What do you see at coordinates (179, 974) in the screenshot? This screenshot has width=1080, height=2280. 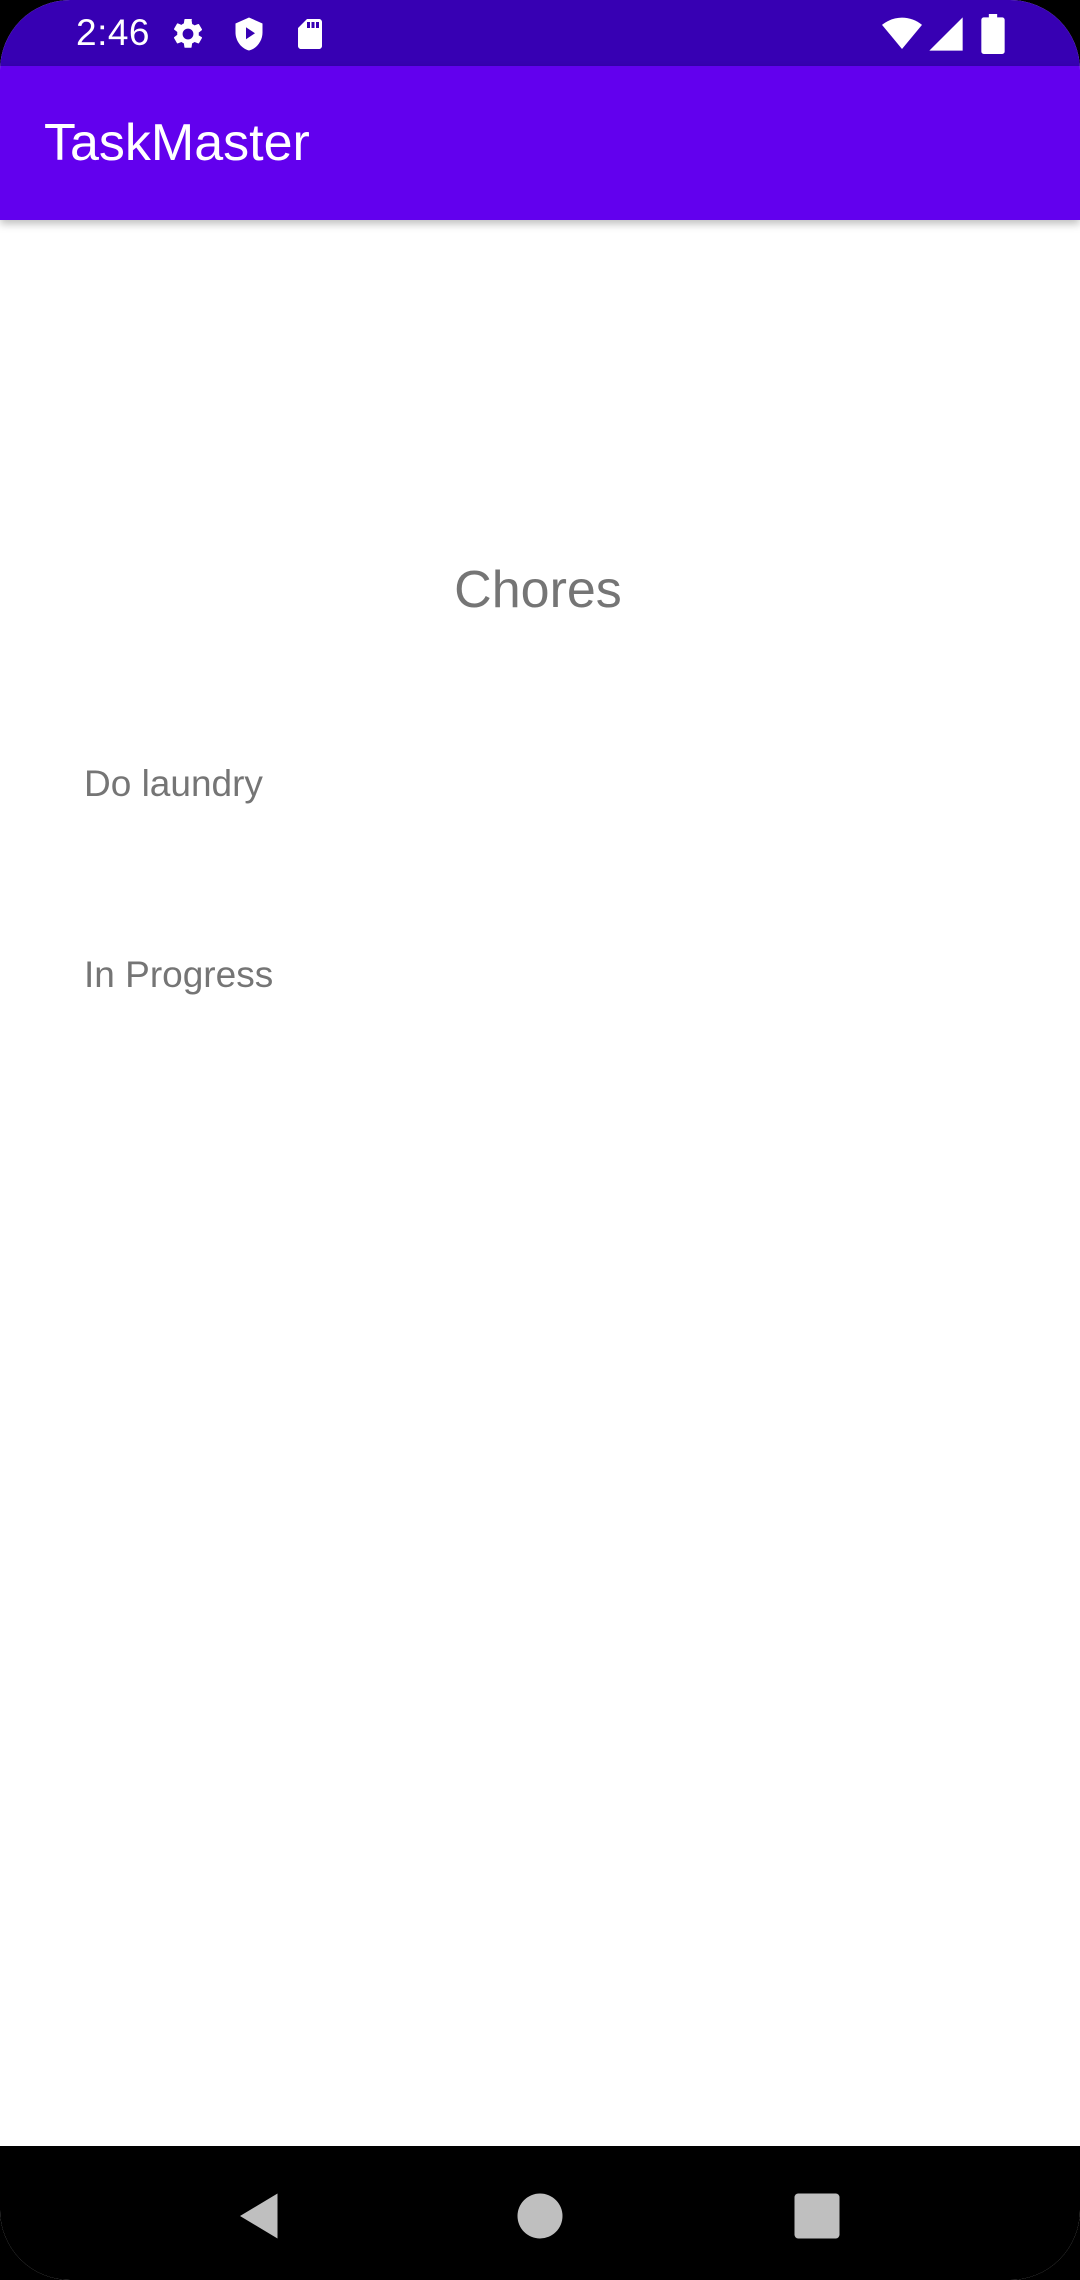 I see `task-state: In Progress` at bounding box center [179, 974].